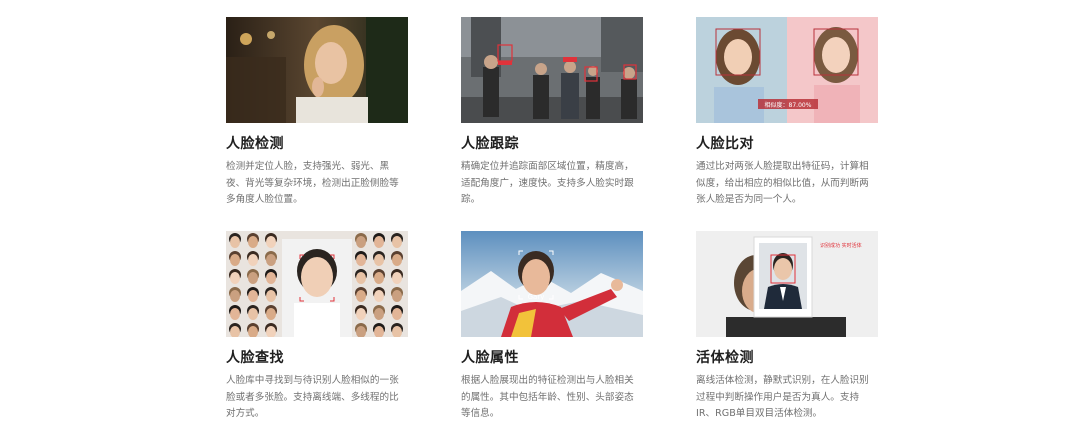  What do you see at coordinates (725, 358) in the screenshot?
I see `feature-title: 活体检测` at bounding box center [725, 358].